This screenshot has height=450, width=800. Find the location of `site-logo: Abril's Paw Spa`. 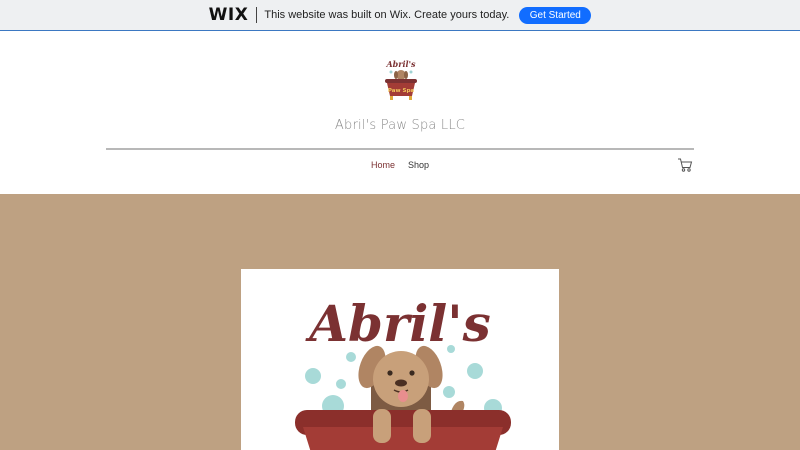

site-logo: Abril's Paw Spa is located at coordinates (401, 80).